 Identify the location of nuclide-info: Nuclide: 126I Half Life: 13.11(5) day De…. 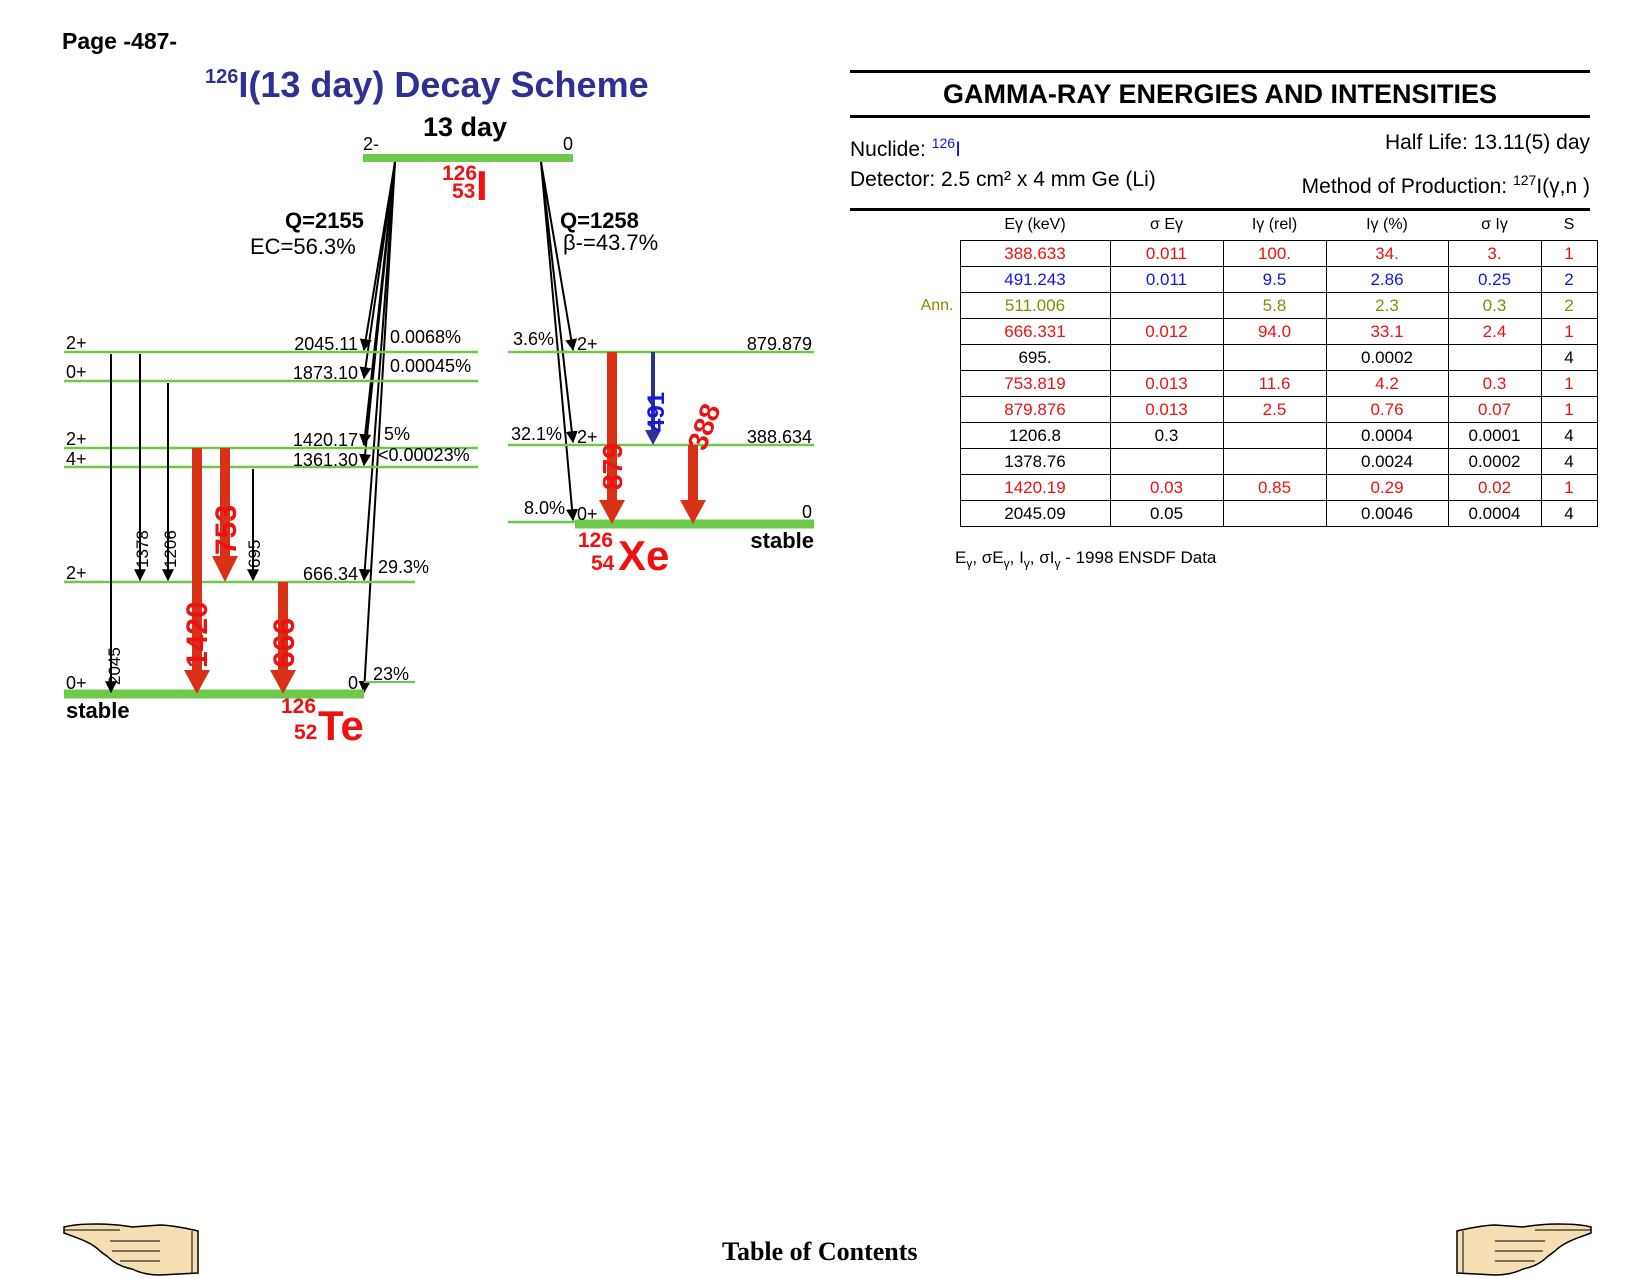
(1220, 169).